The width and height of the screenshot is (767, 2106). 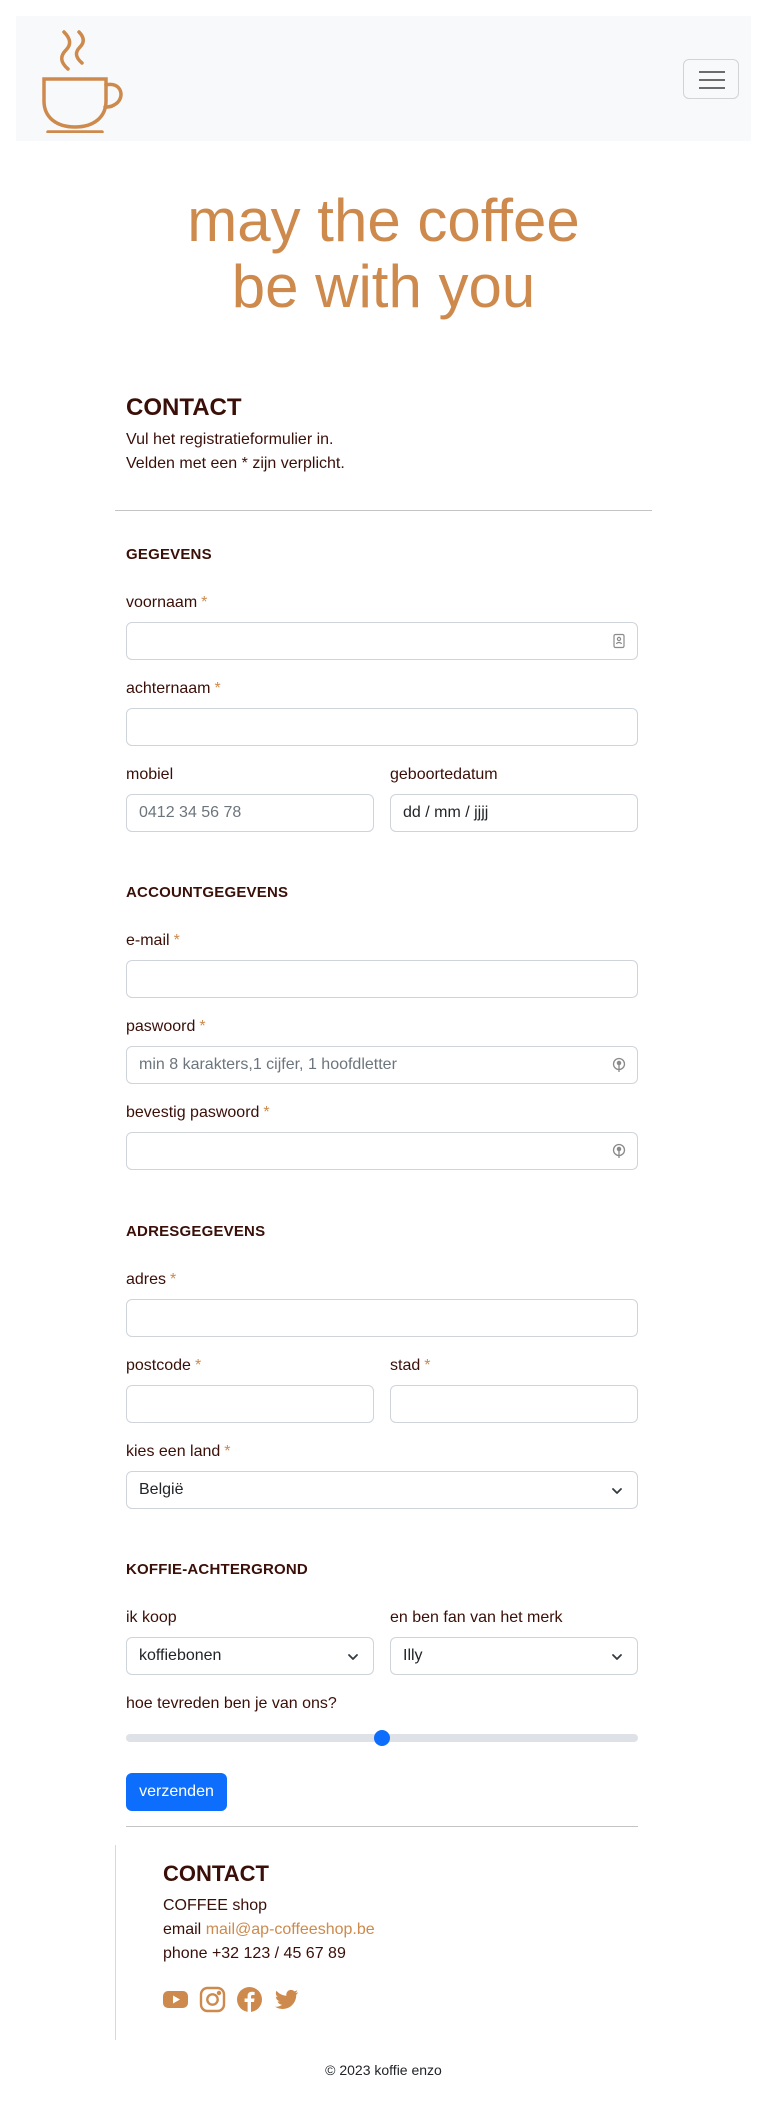 I want to click on koop-selected-value: koffiebonen, so click(x=180, y=1655).